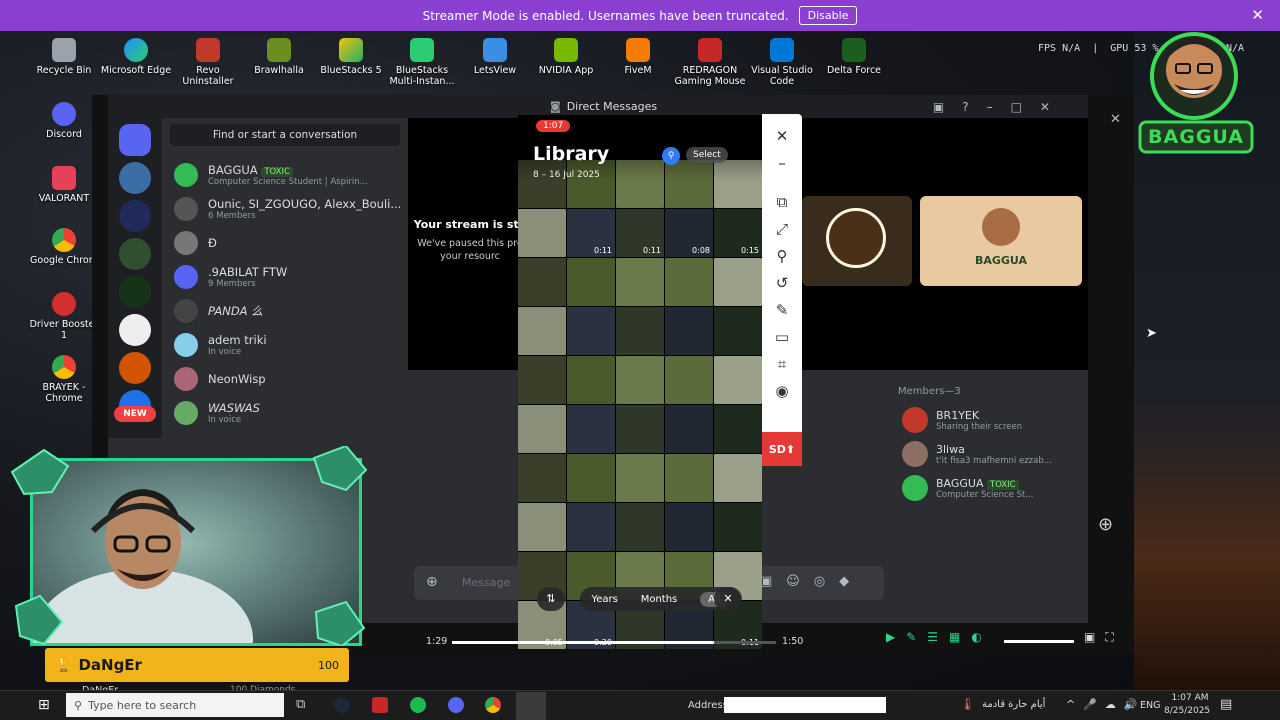  I want to click on tab-years: Years, so click(604, 599).